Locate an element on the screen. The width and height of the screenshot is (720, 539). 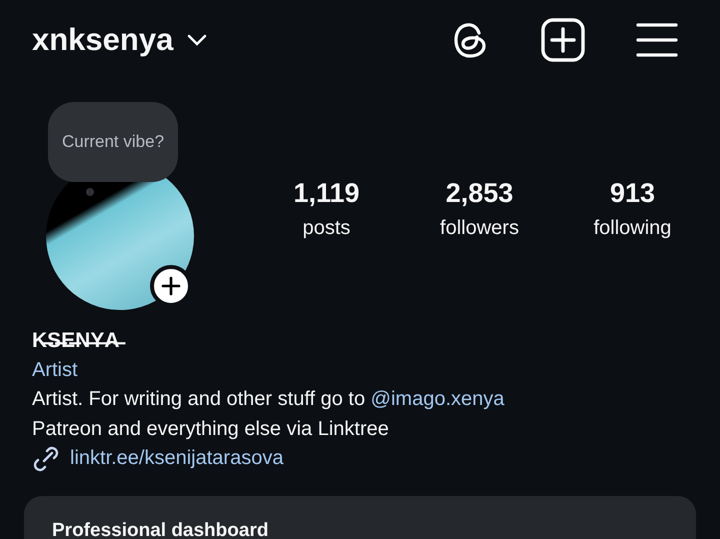
menu-icon is located at coordinates (657, 40).